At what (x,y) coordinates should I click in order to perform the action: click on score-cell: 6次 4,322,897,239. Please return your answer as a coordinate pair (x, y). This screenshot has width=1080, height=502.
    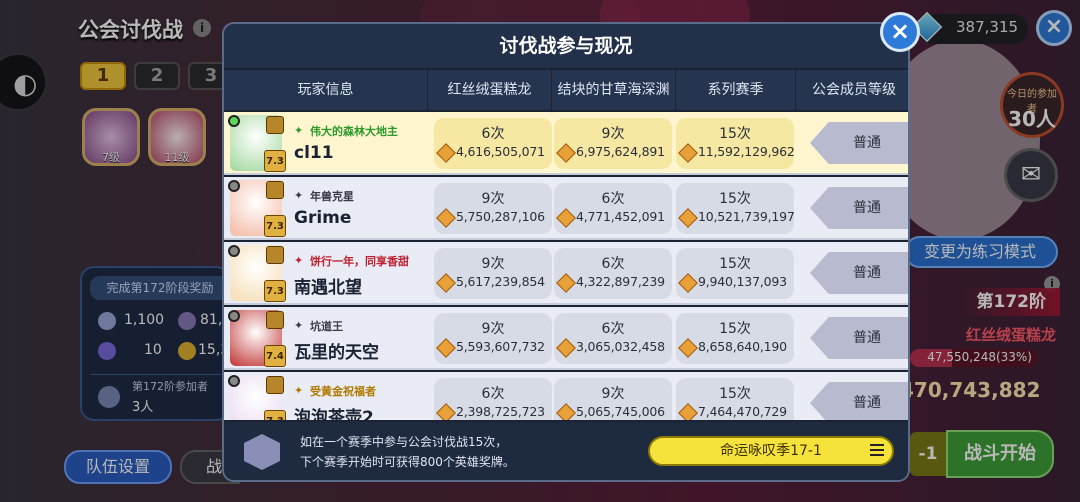
    Looking at the image, I should click on (613, 273).